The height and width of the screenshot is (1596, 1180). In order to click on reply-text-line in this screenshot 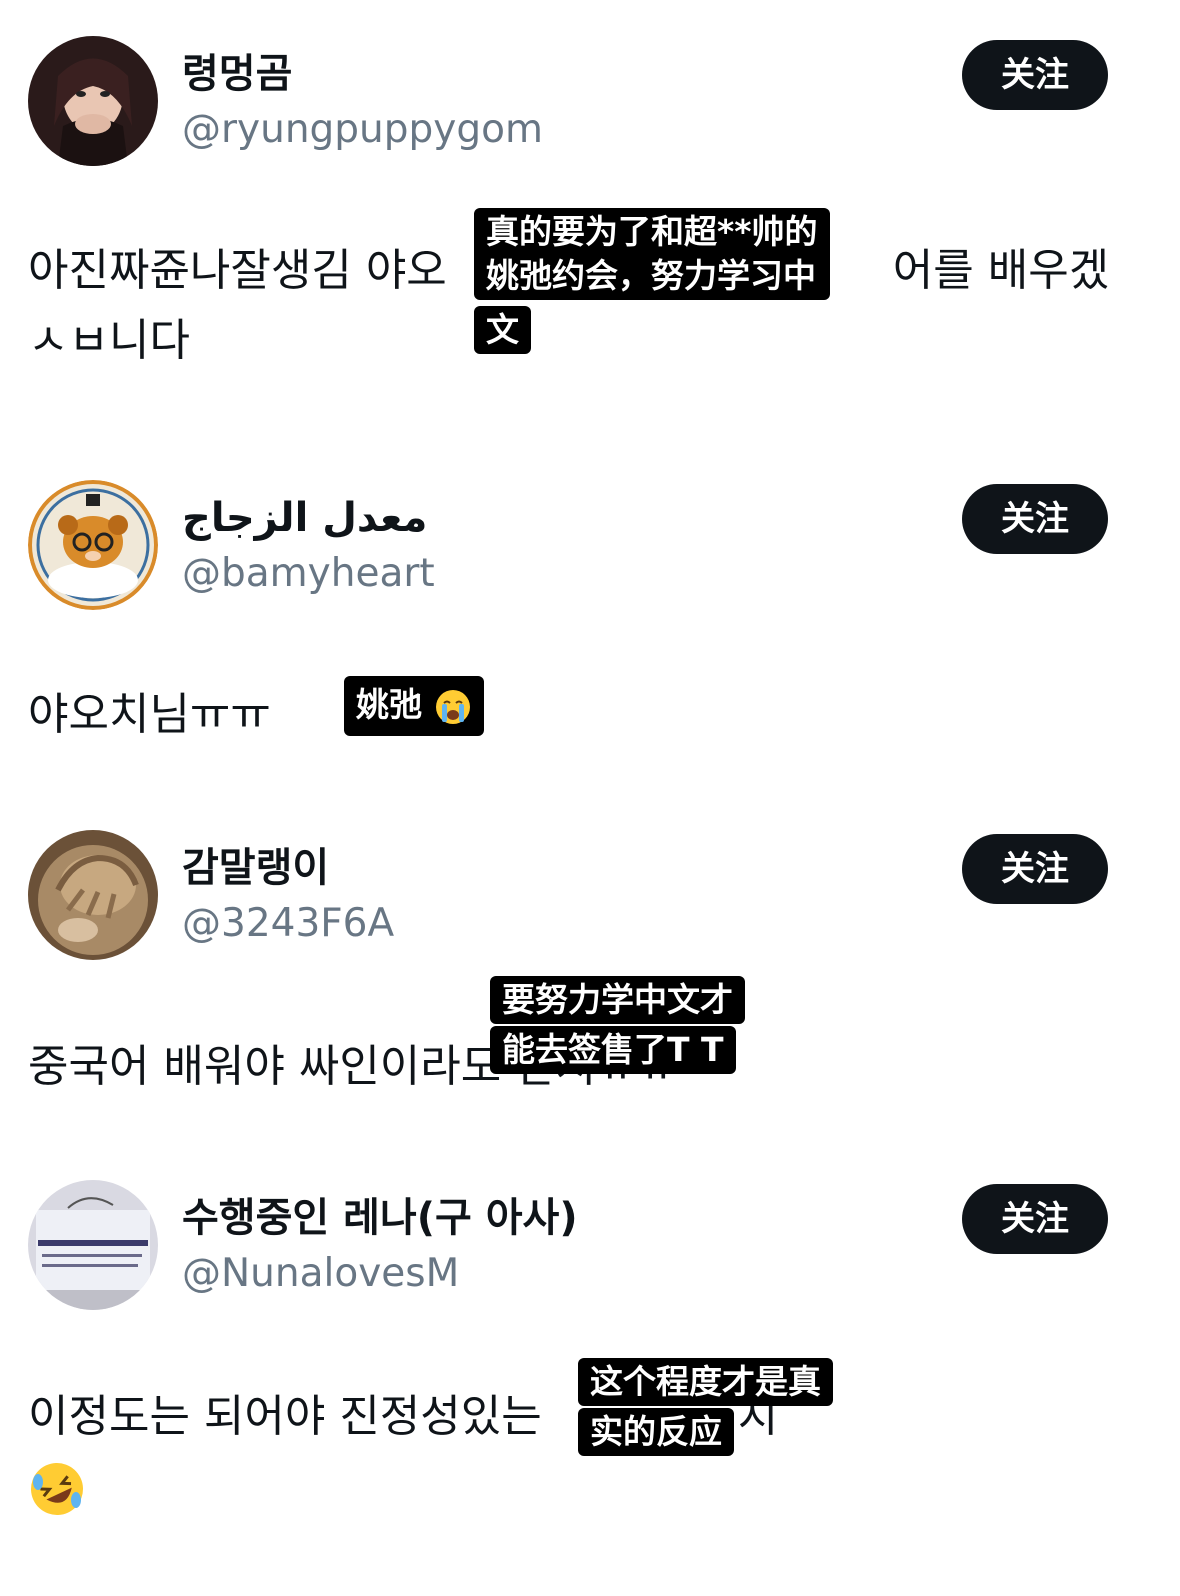, I will do `click(578, 1487)`.